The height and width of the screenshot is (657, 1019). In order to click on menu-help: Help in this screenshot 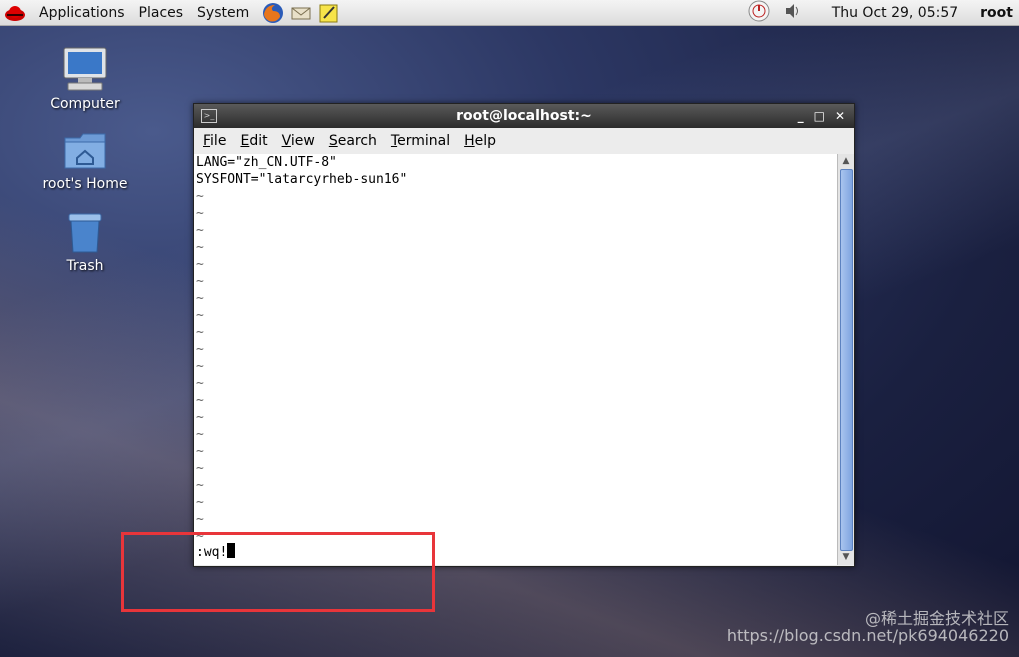, I will do `click(480, 141)`.